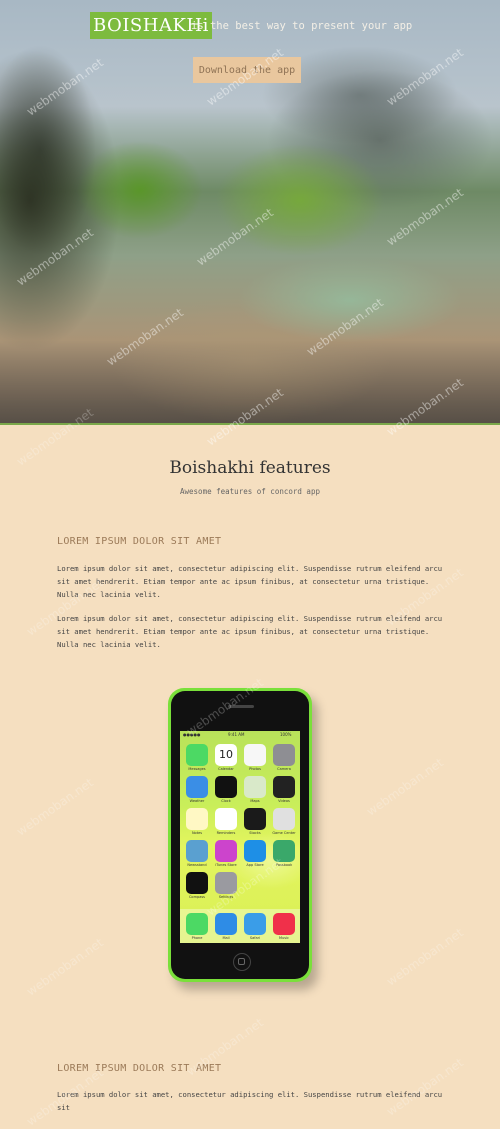  Describe the element at coordinates (226, 938) in the screenshot. I see `dock-label: Mail` at that location.